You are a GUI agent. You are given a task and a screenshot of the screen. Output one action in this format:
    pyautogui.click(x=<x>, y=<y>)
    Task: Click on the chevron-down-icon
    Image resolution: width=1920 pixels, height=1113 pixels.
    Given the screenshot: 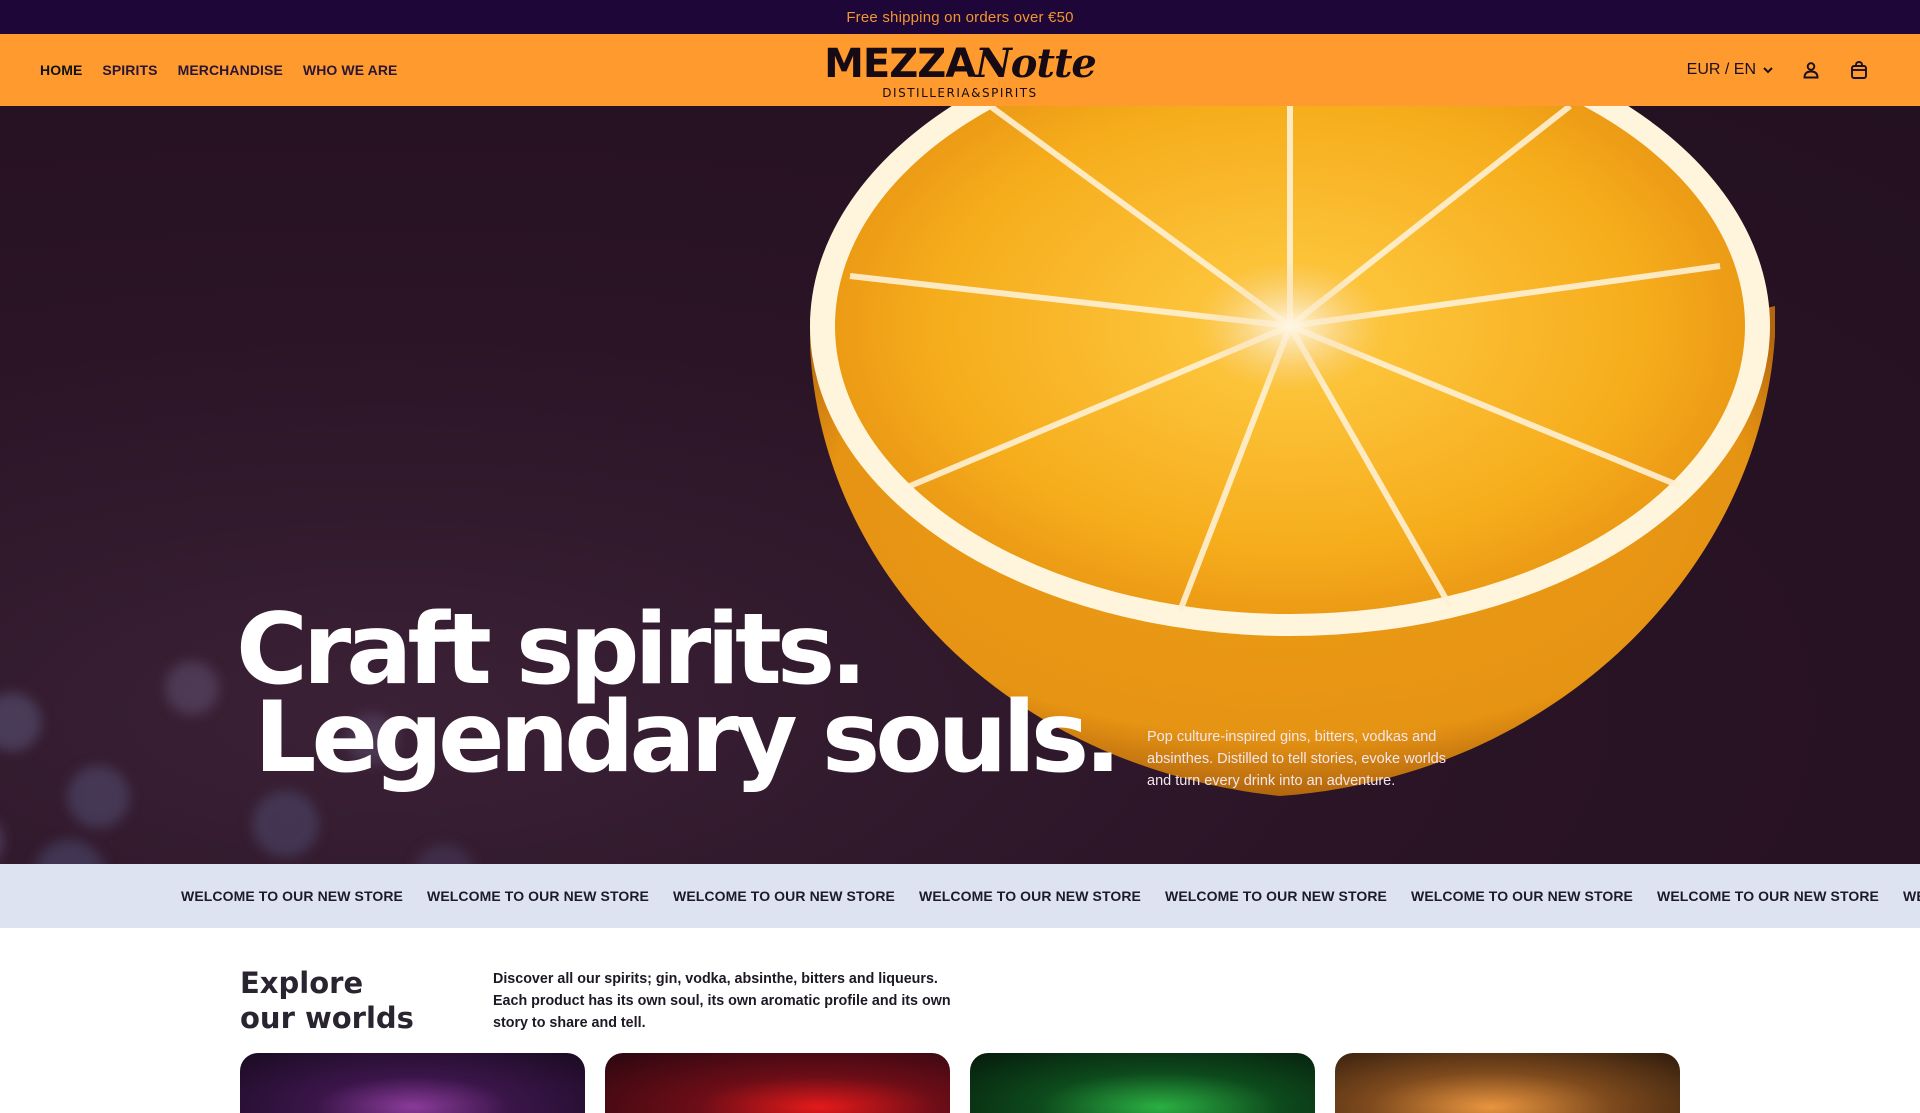 What is the action you would take?
    pyautogui.click(x=1768, y=70)
    